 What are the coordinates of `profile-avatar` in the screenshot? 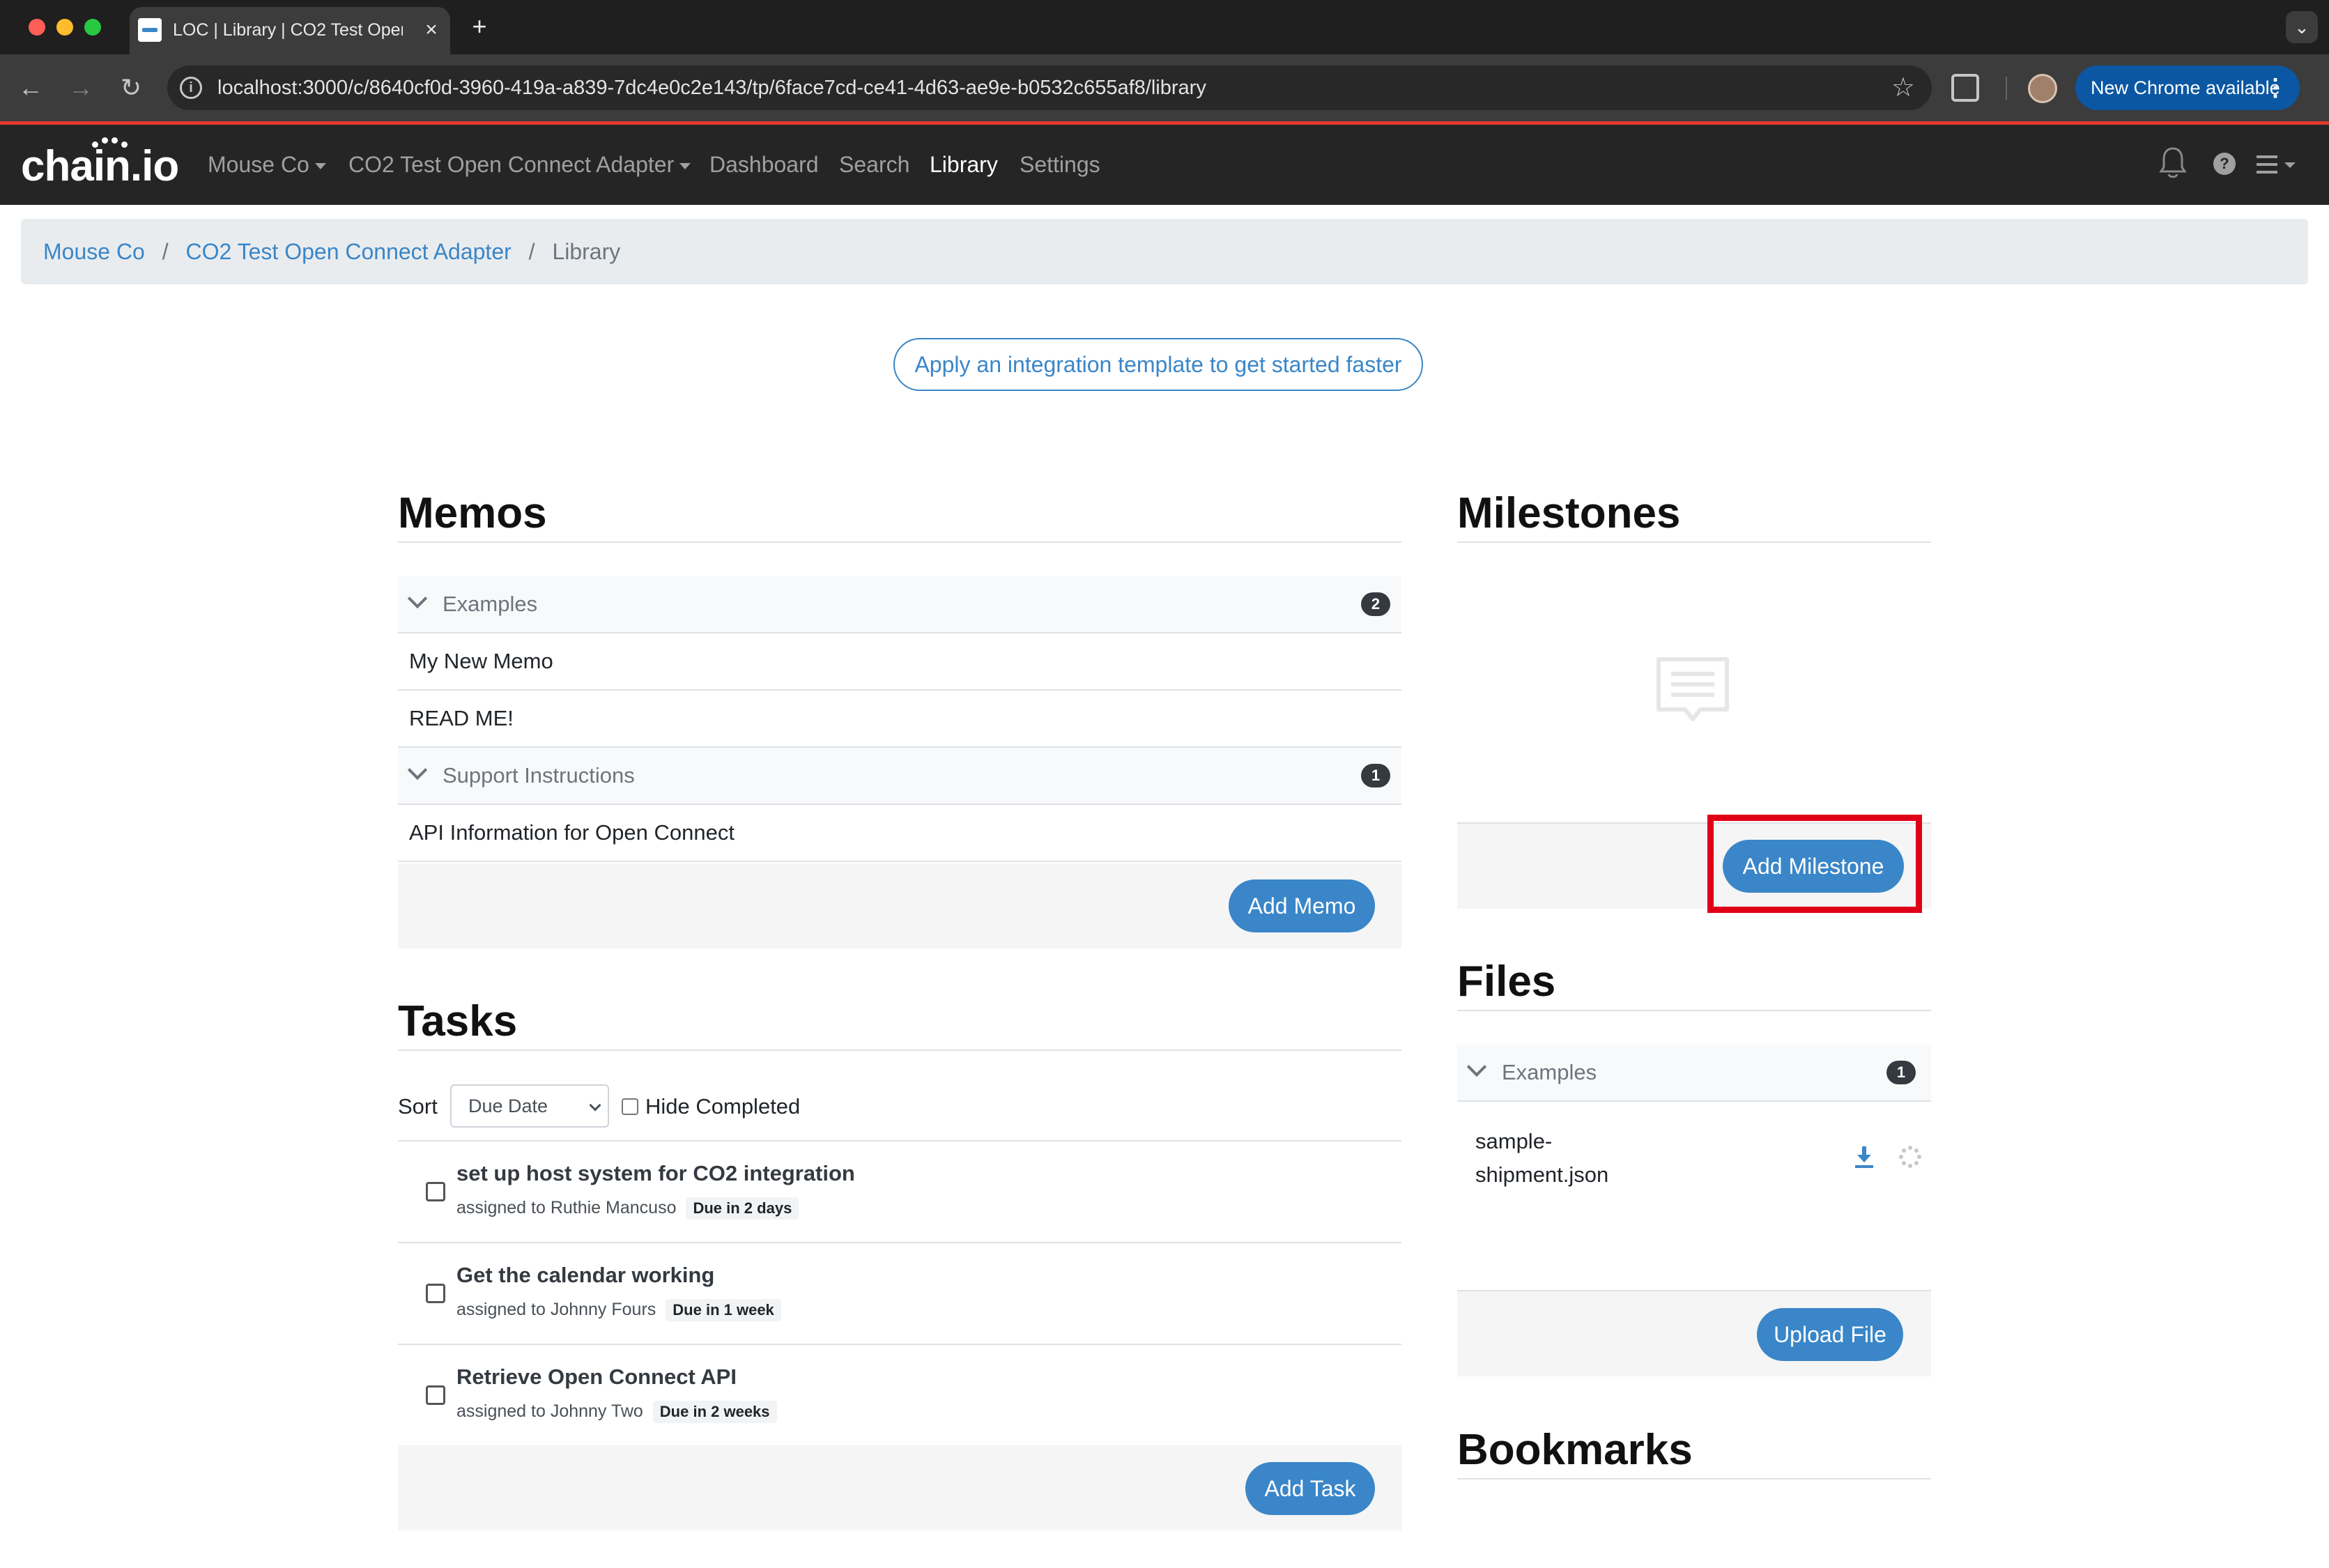 It's located at (2042, 88).